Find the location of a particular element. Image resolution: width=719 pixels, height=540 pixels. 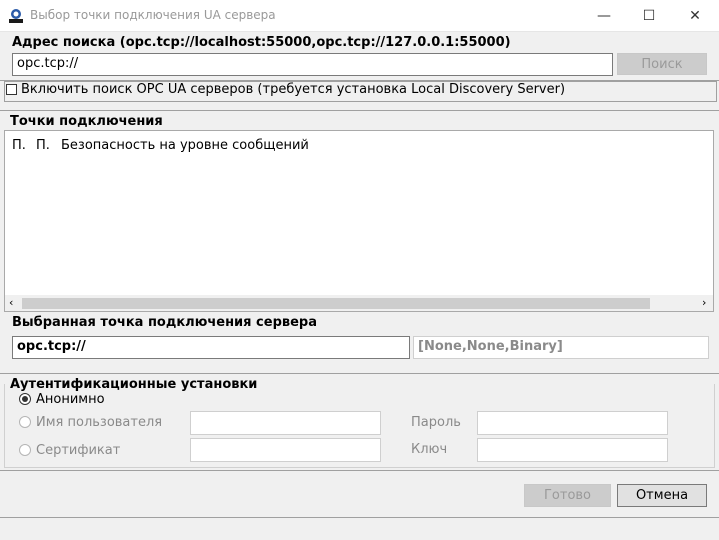

selected-endpoint-label: Выбранная точка подключения сервера is located at coordinates (164, 322).